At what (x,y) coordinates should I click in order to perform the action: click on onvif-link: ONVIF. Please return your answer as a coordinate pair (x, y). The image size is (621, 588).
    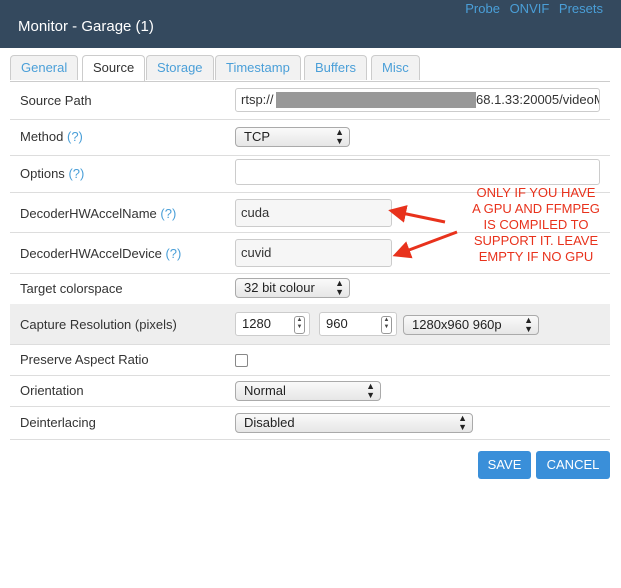
    Looking at the image, I should click on (530, 8).